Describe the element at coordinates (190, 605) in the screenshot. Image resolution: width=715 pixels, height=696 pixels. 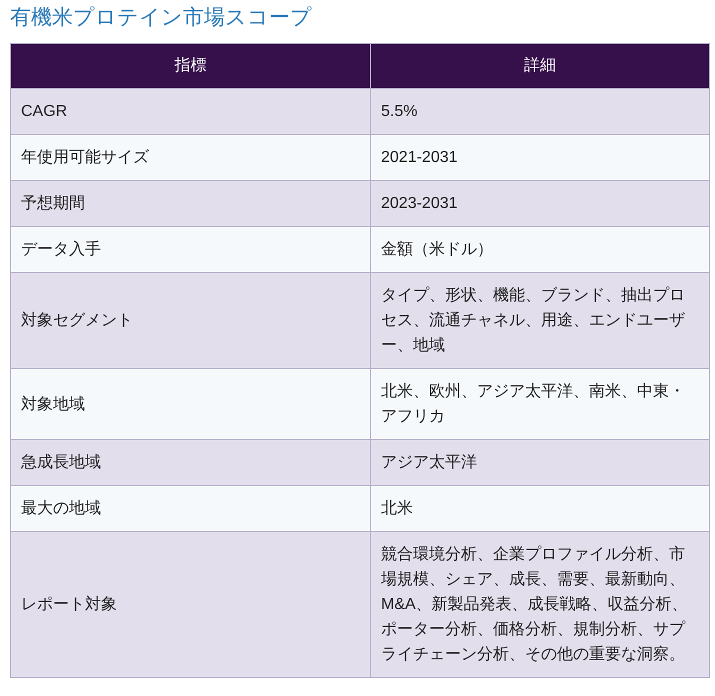
I see `table-cell: レポート対象` at that location.